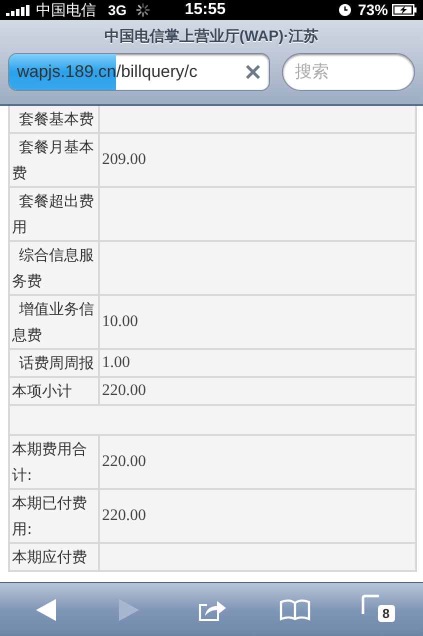  Describe the element at coordinates (54, 214) in the screenshot. I see `table-cell: 套餐超出费用` at that location.